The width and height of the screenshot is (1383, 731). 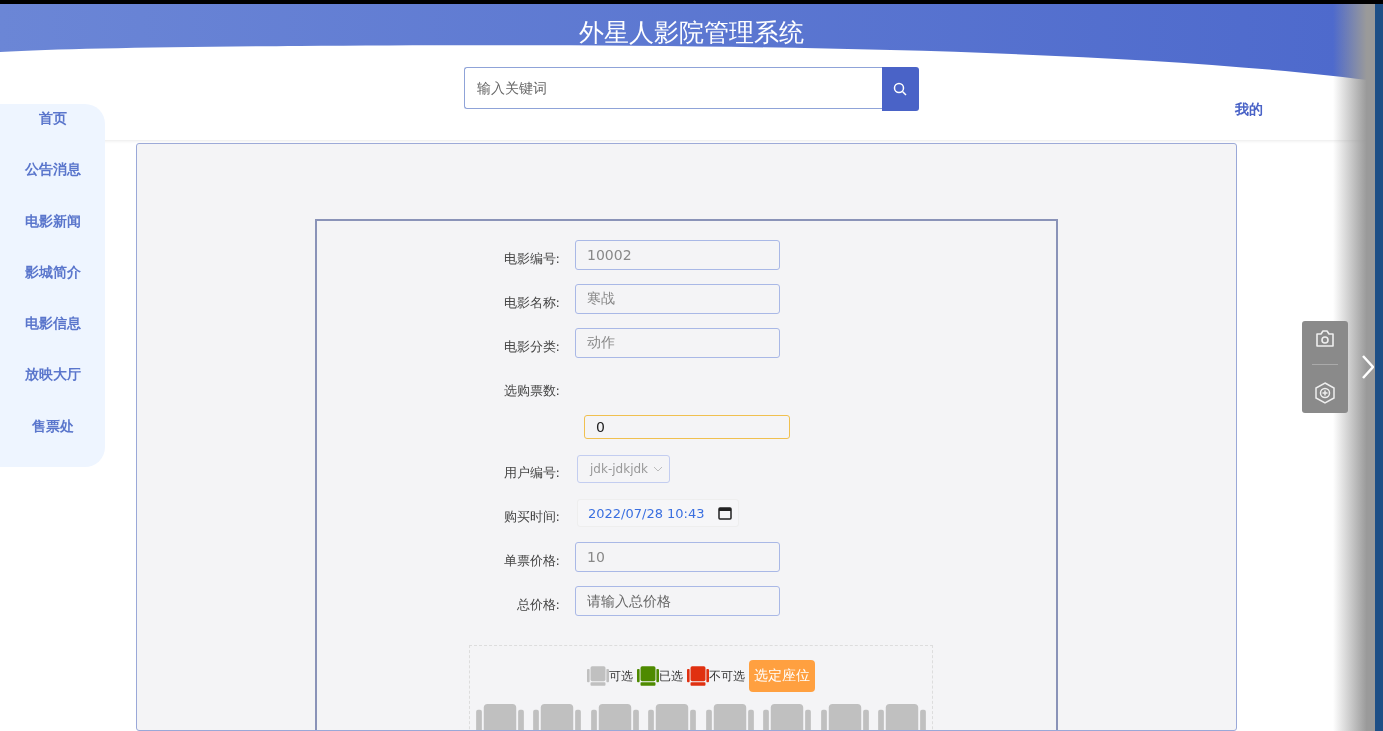 What do you see at coordinates (691, 33) in the screenshot?
I see `site-title: 外星人影院管理系统` at bounding box center [691, 33].